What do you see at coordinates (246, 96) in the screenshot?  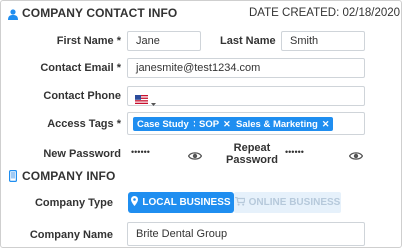 I see `contact-phone-field` at bounding box center [246, 96].